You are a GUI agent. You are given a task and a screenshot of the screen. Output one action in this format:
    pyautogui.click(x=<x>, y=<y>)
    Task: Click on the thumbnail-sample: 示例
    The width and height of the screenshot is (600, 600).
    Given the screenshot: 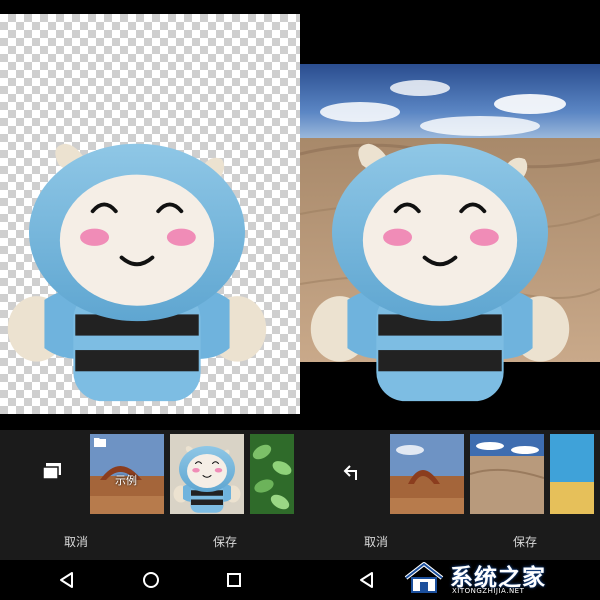 What is the action you would take?
    pyautogui.click(x=127, y=474)
    